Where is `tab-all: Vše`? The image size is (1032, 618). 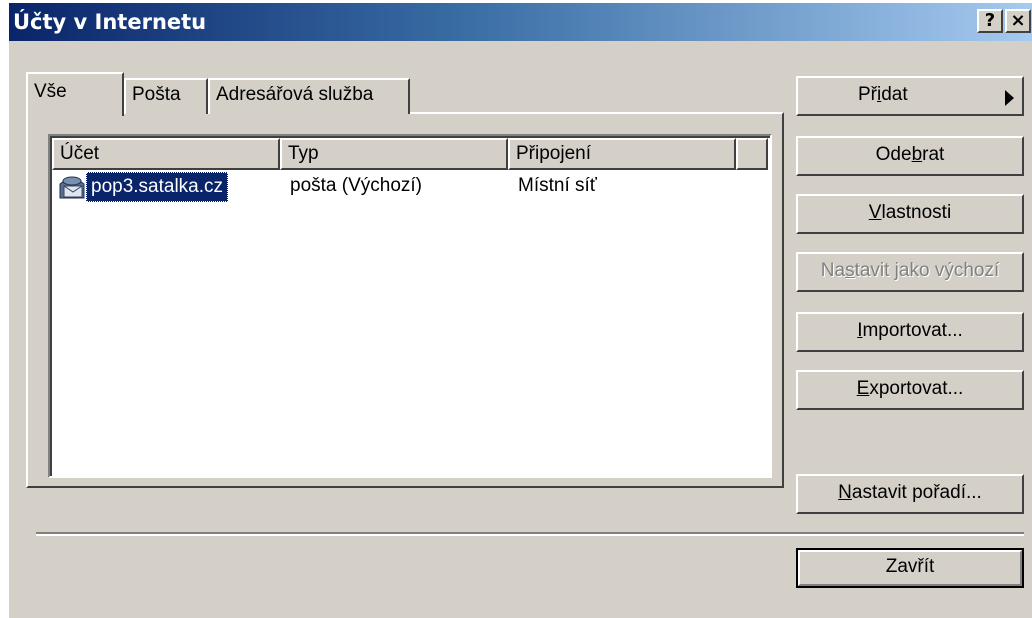
tab-all: Vše is located at coordinates (75, 94).